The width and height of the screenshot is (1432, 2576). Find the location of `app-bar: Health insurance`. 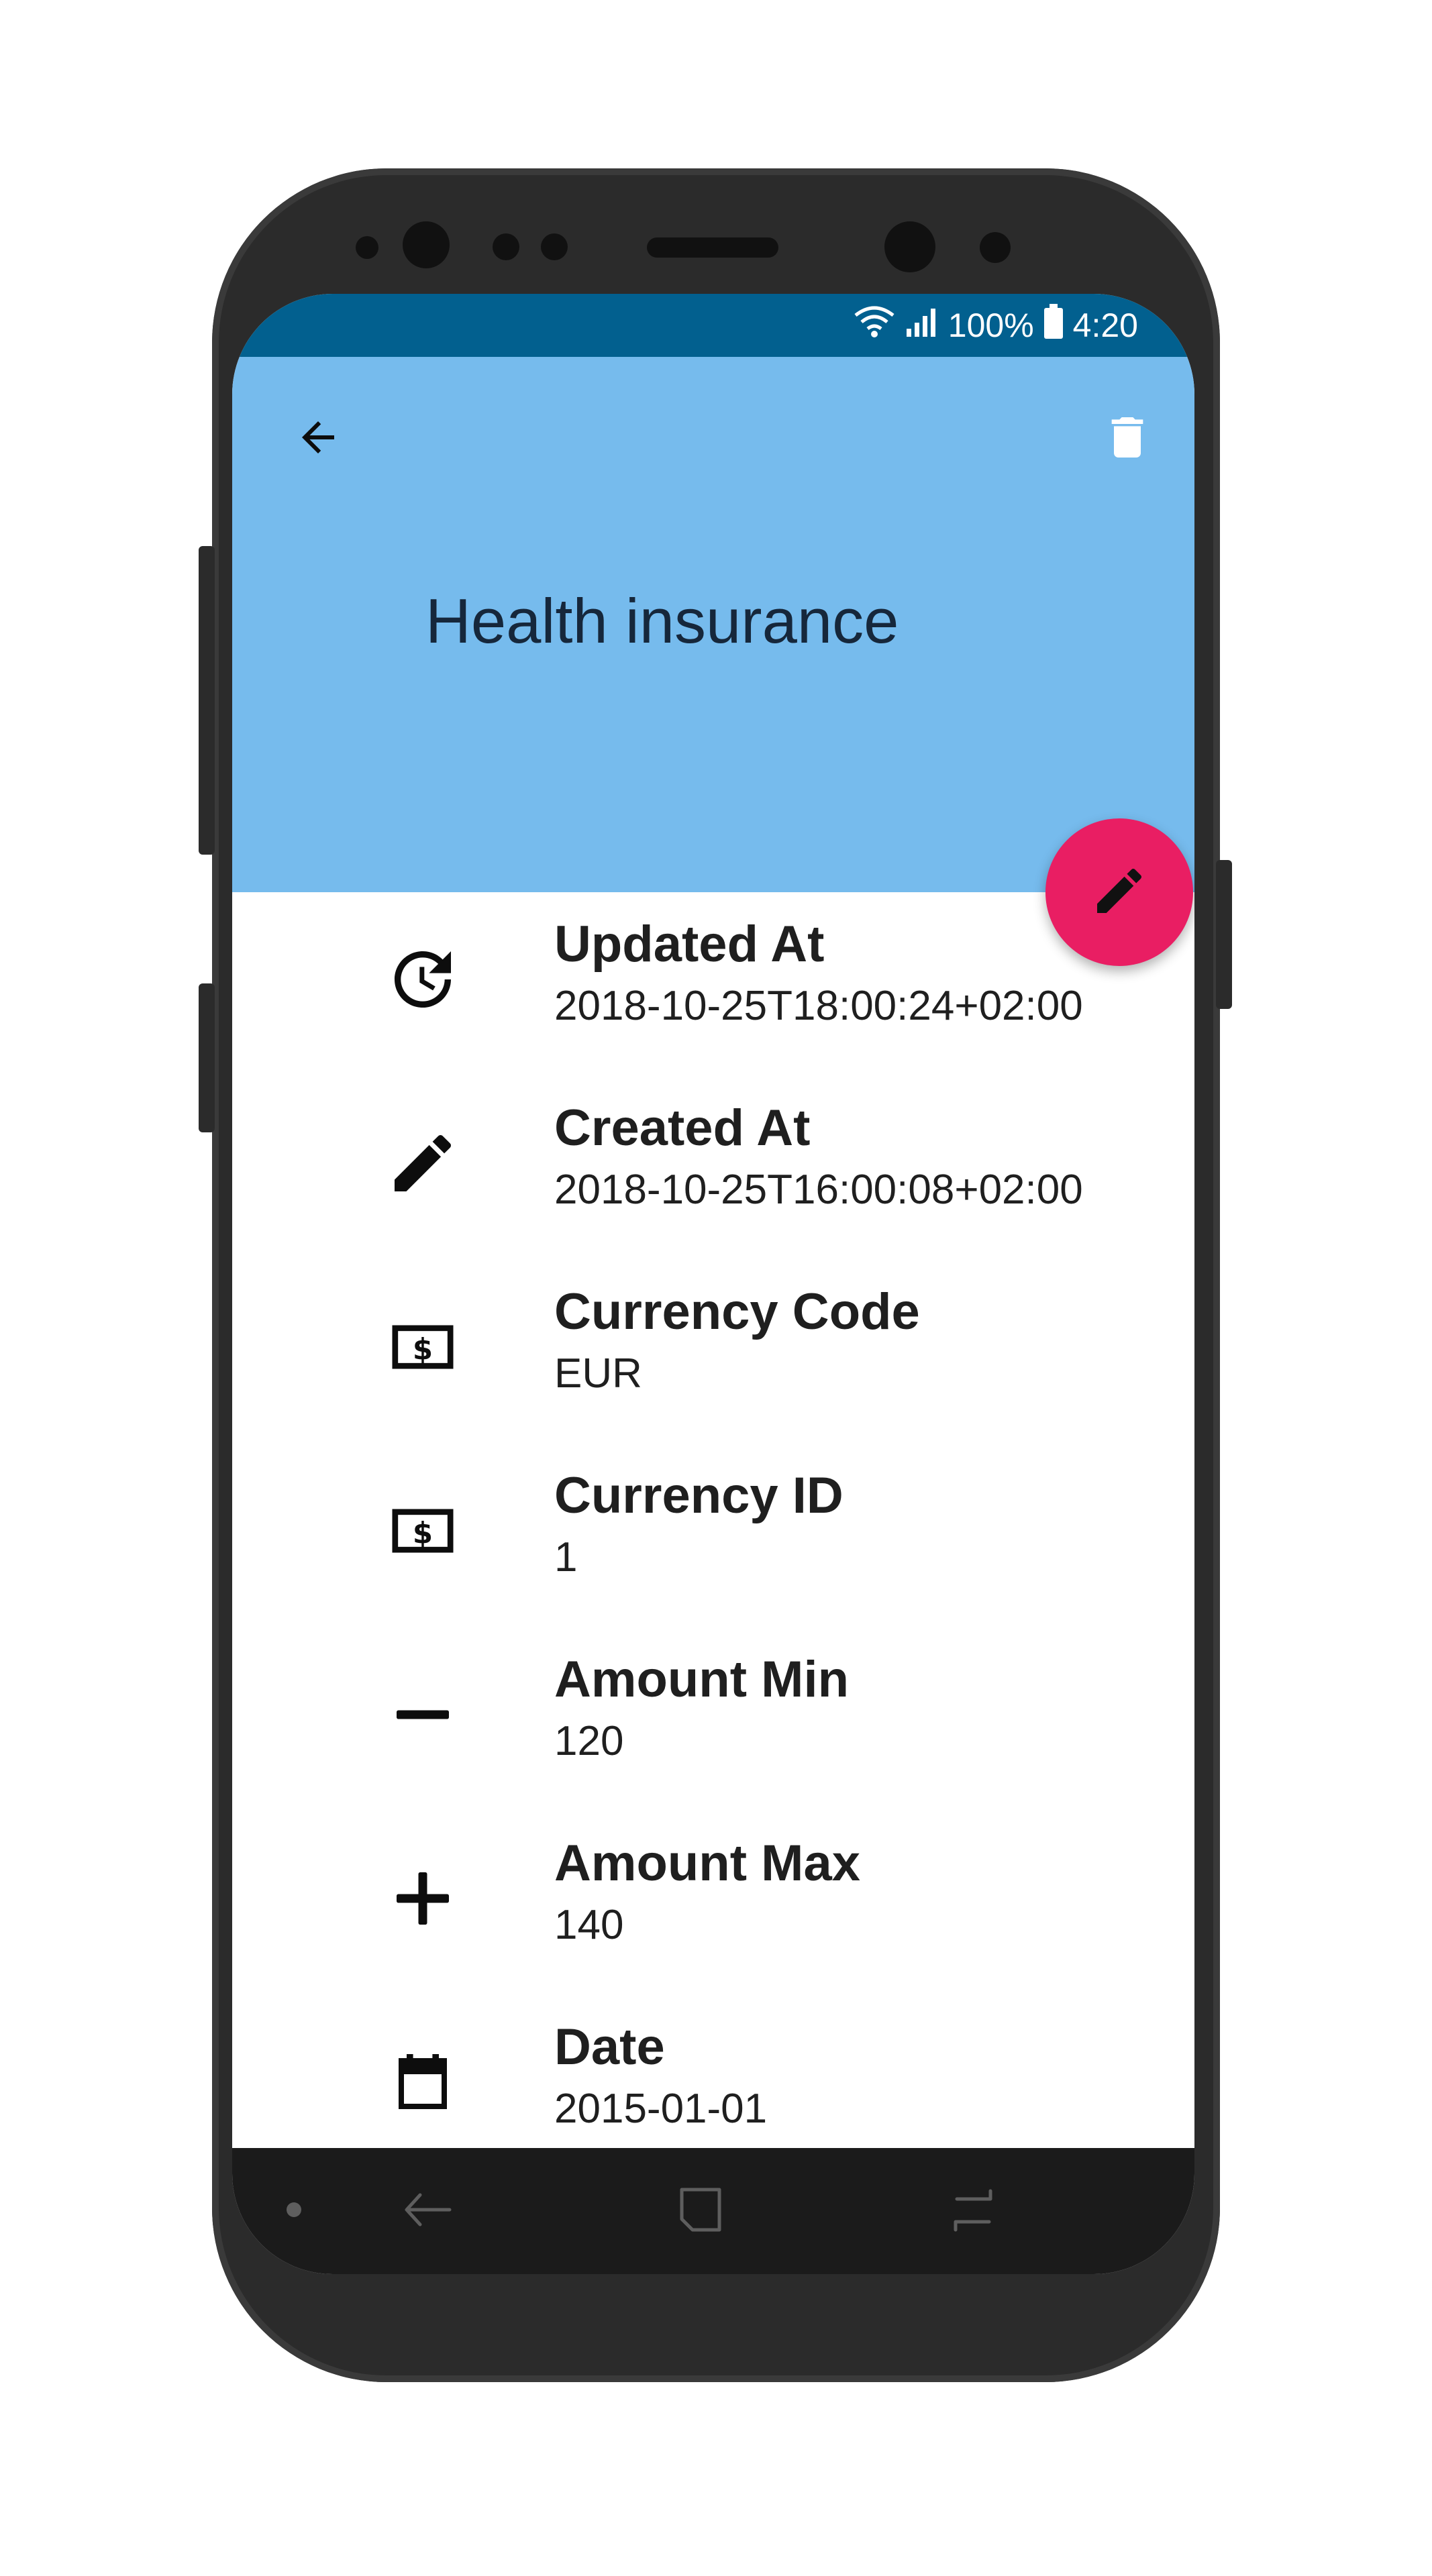

app-bar: Health insurance is located at coordinates (713, 624).